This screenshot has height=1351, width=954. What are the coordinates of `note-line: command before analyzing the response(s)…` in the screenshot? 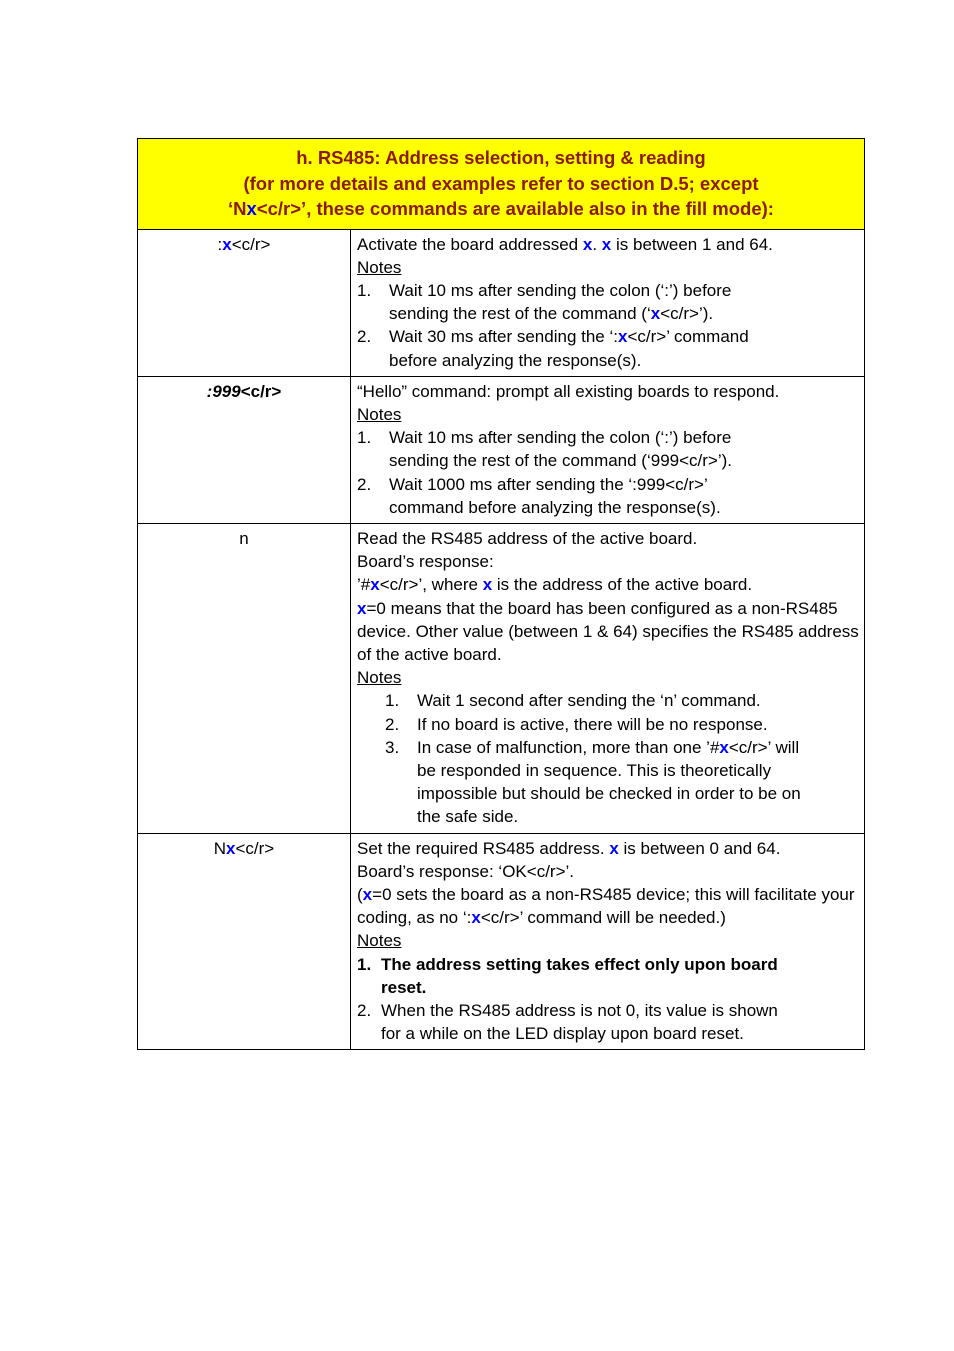 It's located at (555, 507).